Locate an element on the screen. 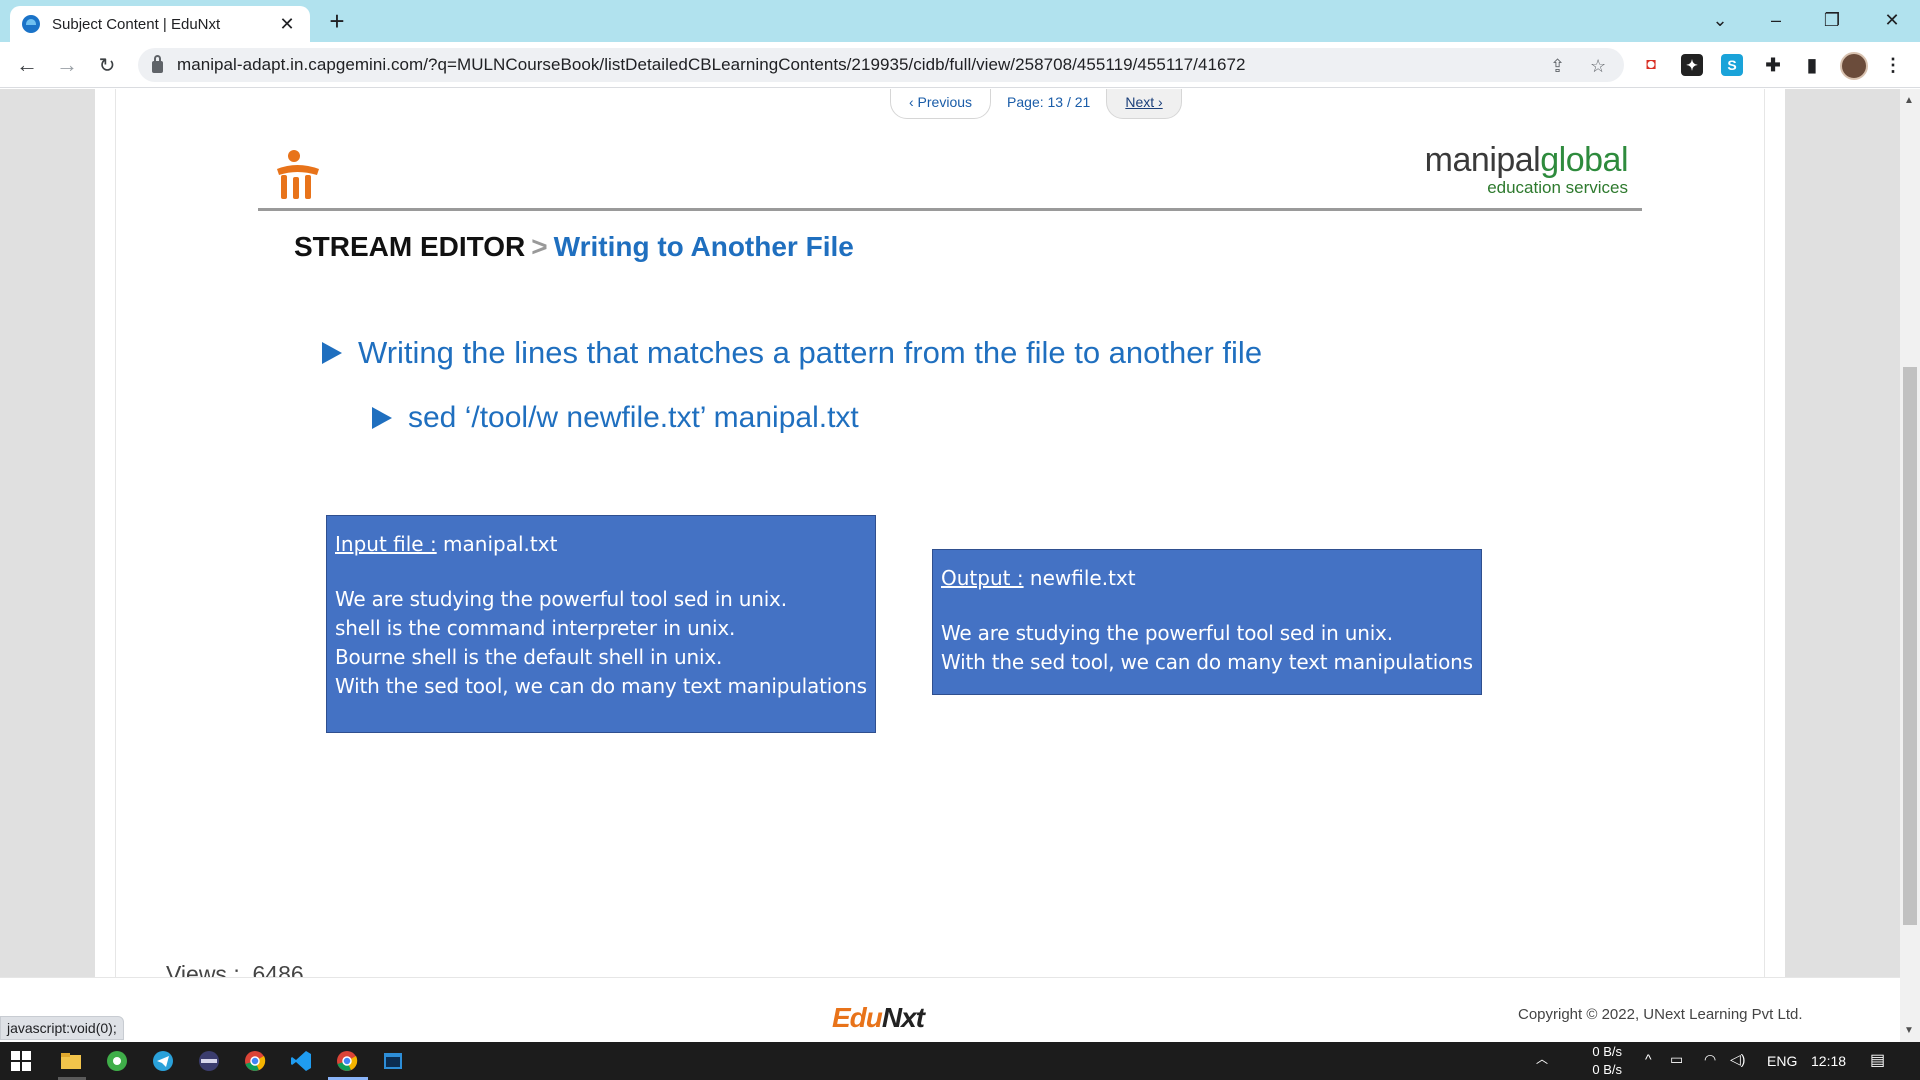 The height and width of the screenshot is (1080, 1920). telegram-icon is located at coordinates (163, 1061).